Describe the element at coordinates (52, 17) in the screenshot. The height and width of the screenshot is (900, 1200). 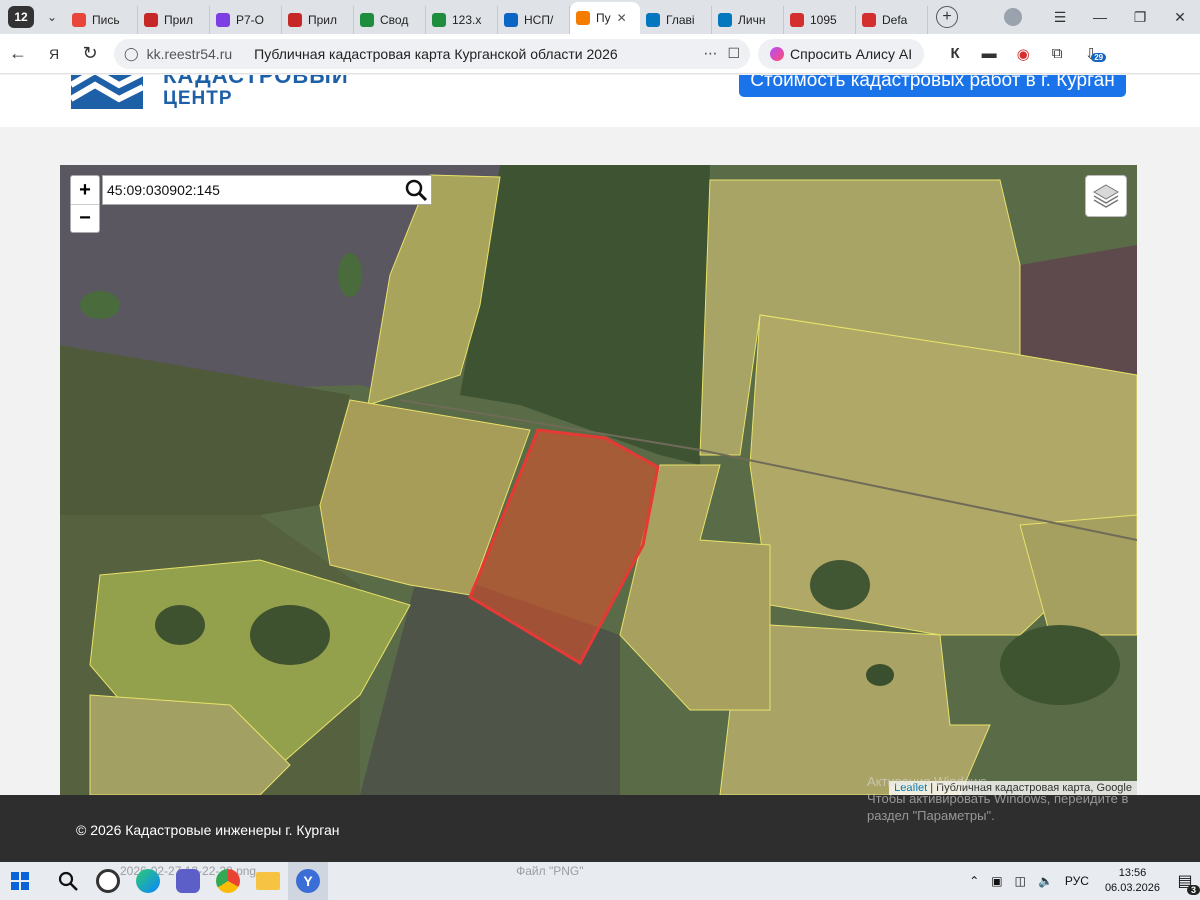
I see `chevron-down-icon: ⌄` at that location.